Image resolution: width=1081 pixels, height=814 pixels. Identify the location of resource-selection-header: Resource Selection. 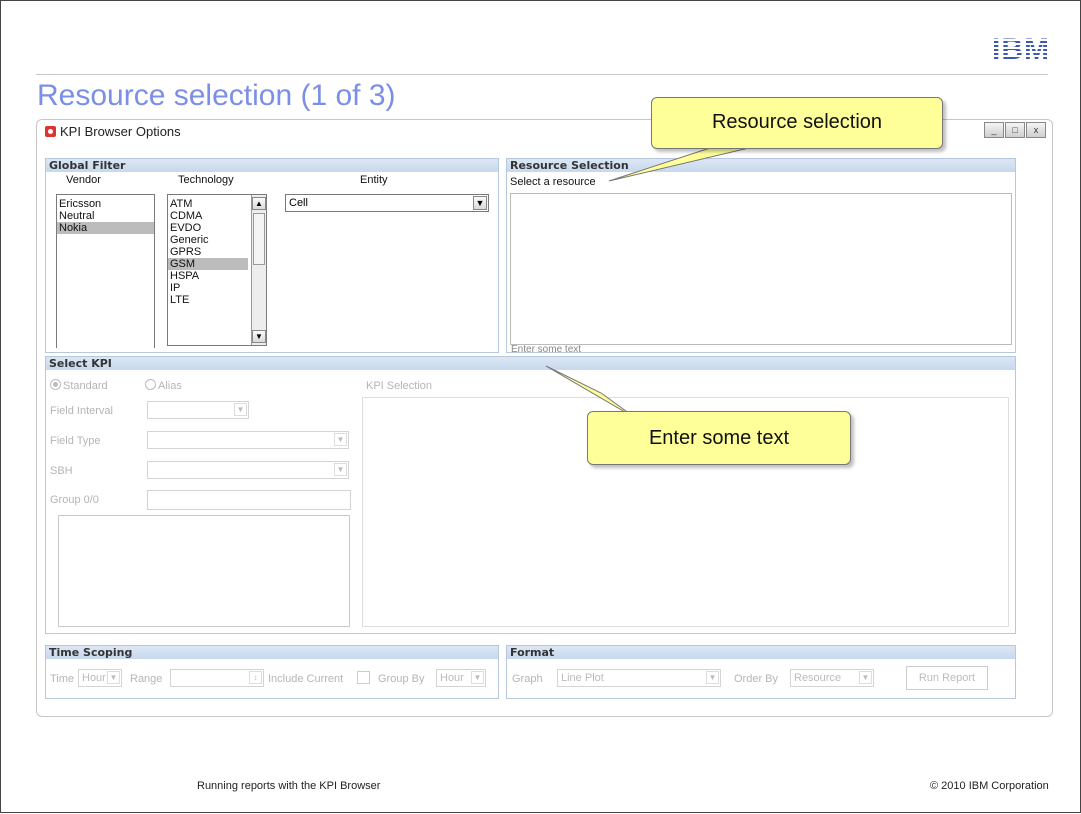
(761, 165).